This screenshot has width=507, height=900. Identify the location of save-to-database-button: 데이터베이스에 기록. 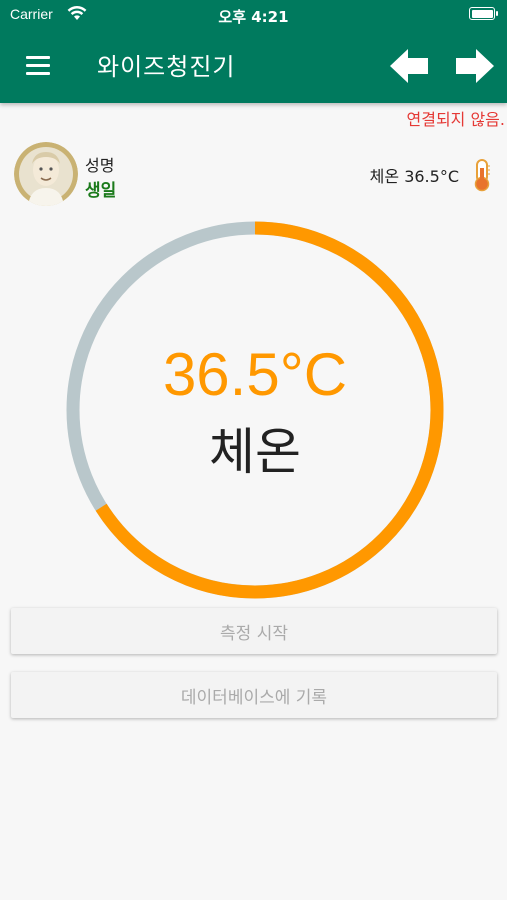
(254, 695).